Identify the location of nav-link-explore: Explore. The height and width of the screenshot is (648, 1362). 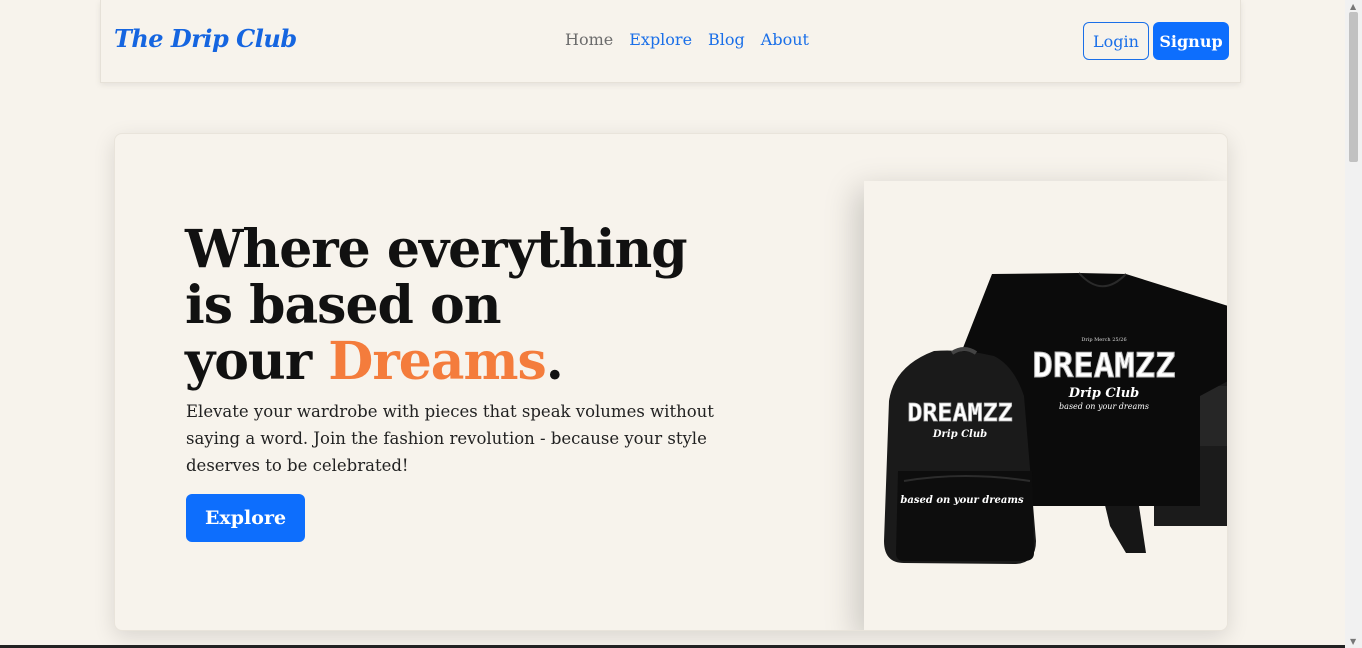
(660, 39).